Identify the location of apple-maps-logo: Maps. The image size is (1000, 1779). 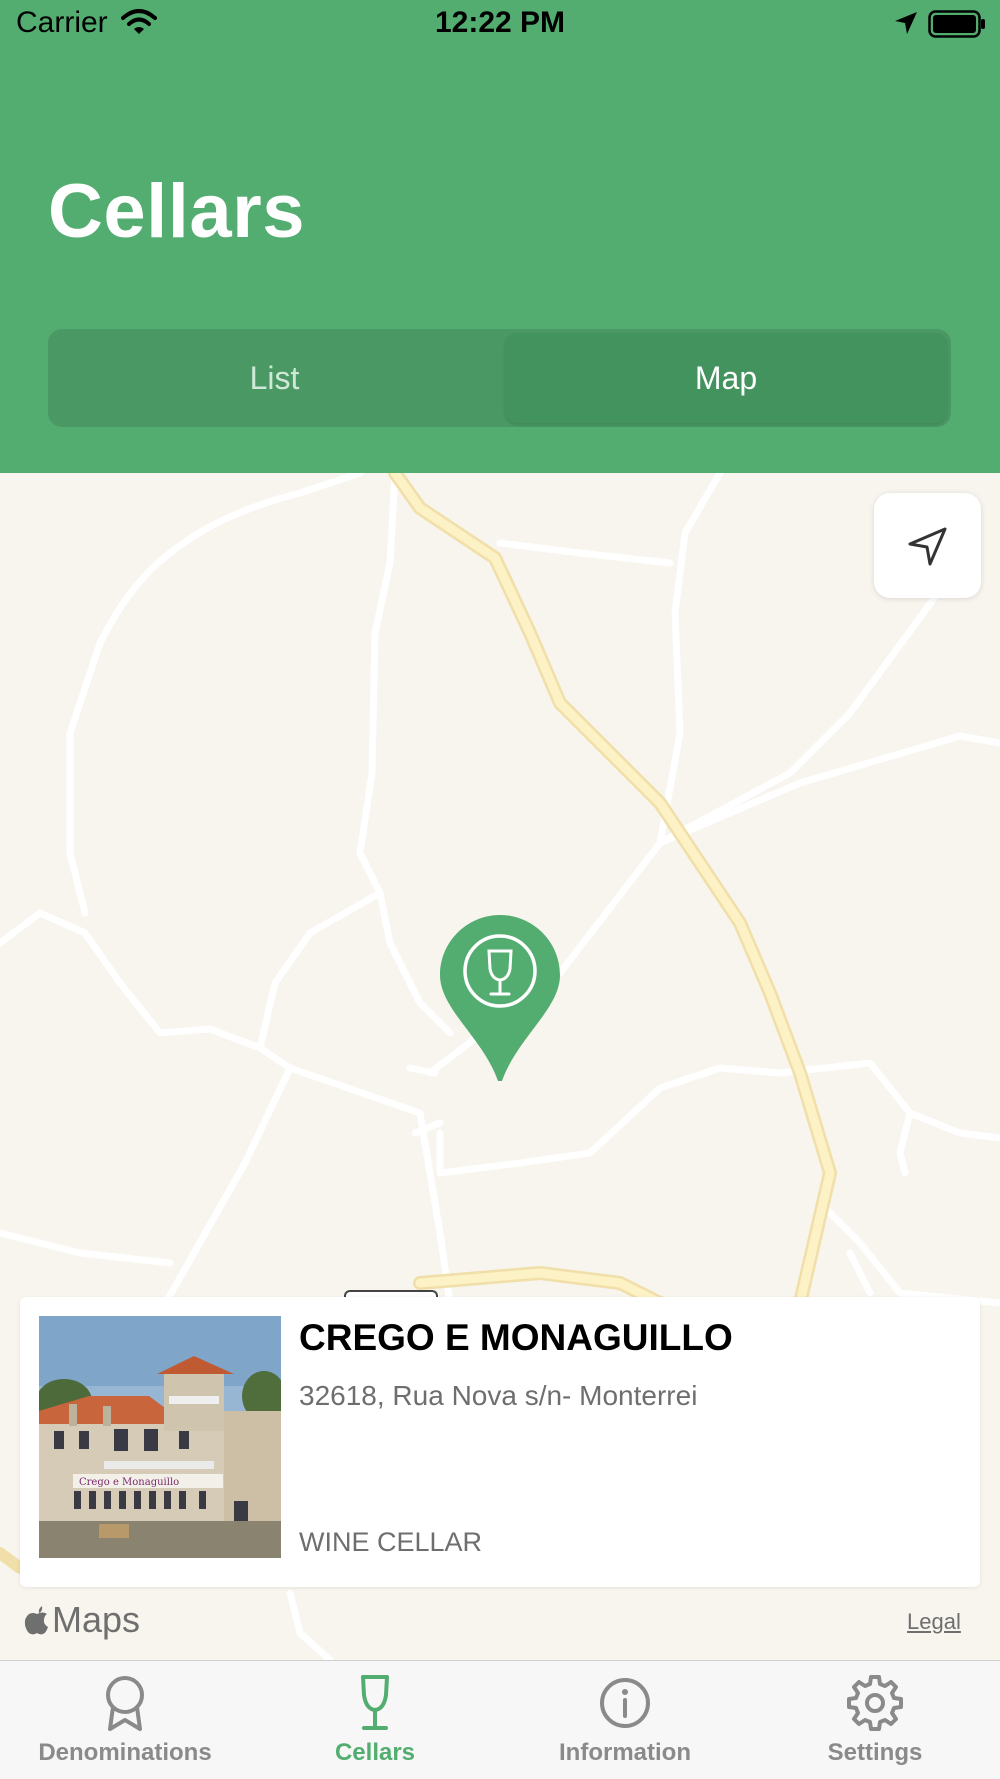
(82, 1620).